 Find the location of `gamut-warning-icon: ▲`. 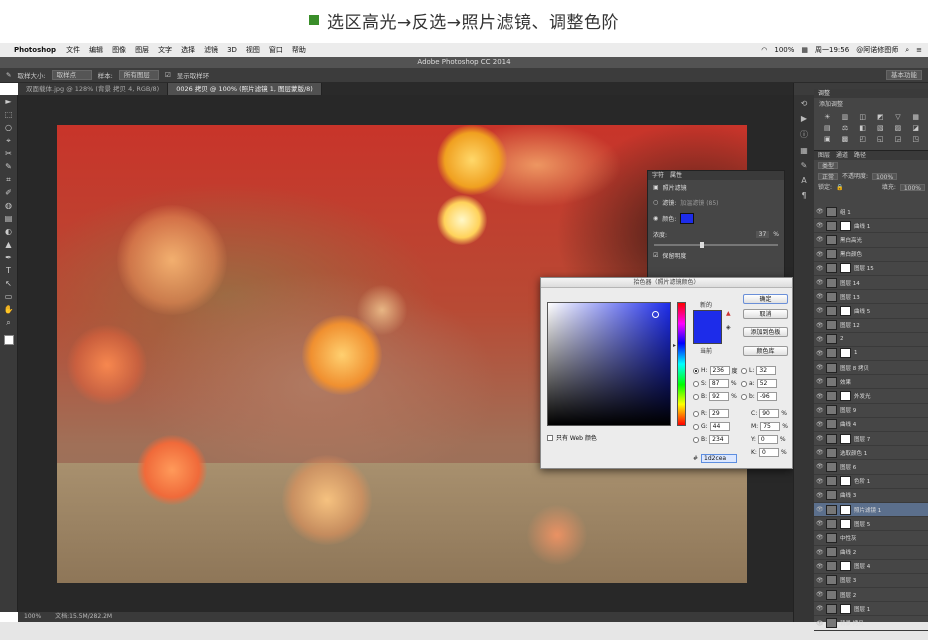

gamut-warning-icon: ▲ is located at coordinates (728, 313).